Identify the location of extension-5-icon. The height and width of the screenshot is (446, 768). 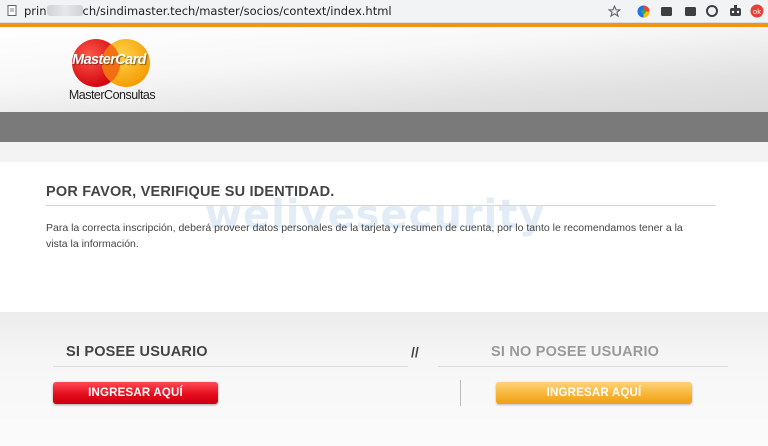
(735, 11).